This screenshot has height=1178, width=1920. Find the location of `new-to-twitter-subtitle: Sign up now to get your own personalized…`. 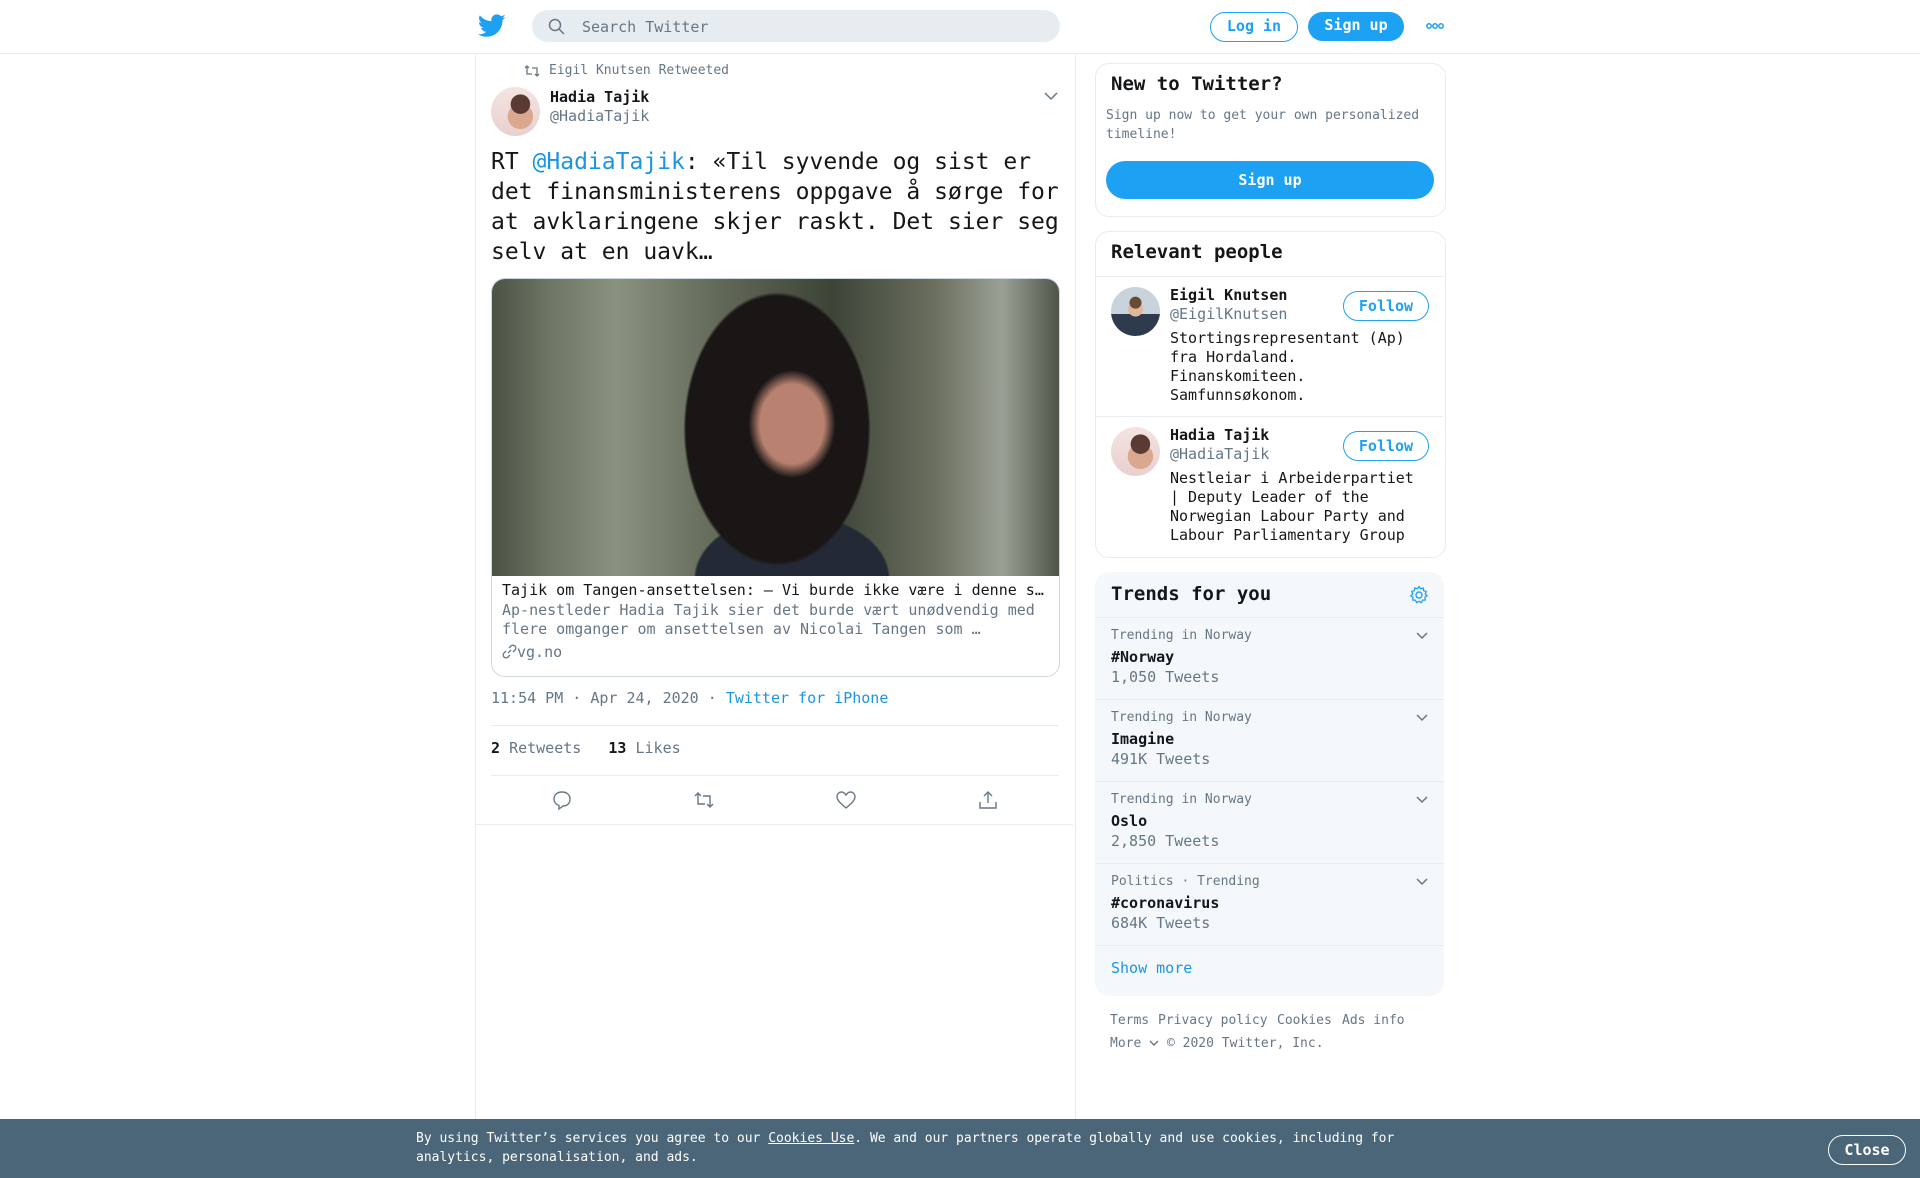

new-to-twitter-subtitle: Sign up now to get your own personalized… is located at coordinates (1263, 125).